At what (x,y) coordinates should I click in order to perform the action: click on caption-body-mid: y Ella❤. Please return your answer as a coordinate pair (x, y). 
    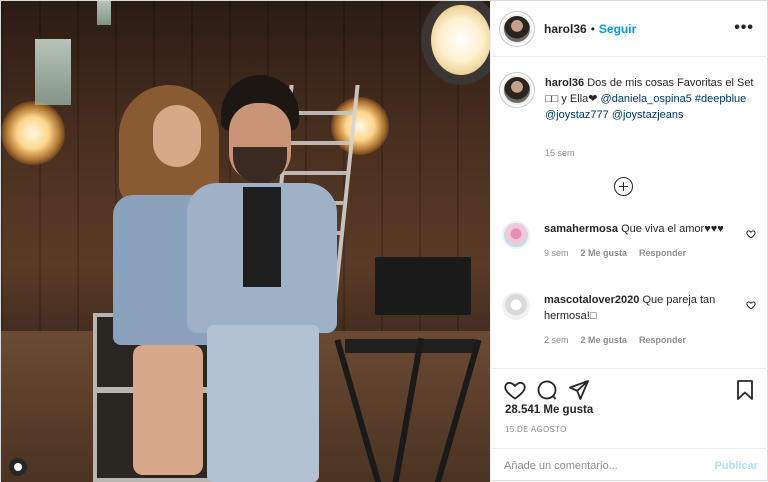
    Looking at the image, I should click on (579, 99).